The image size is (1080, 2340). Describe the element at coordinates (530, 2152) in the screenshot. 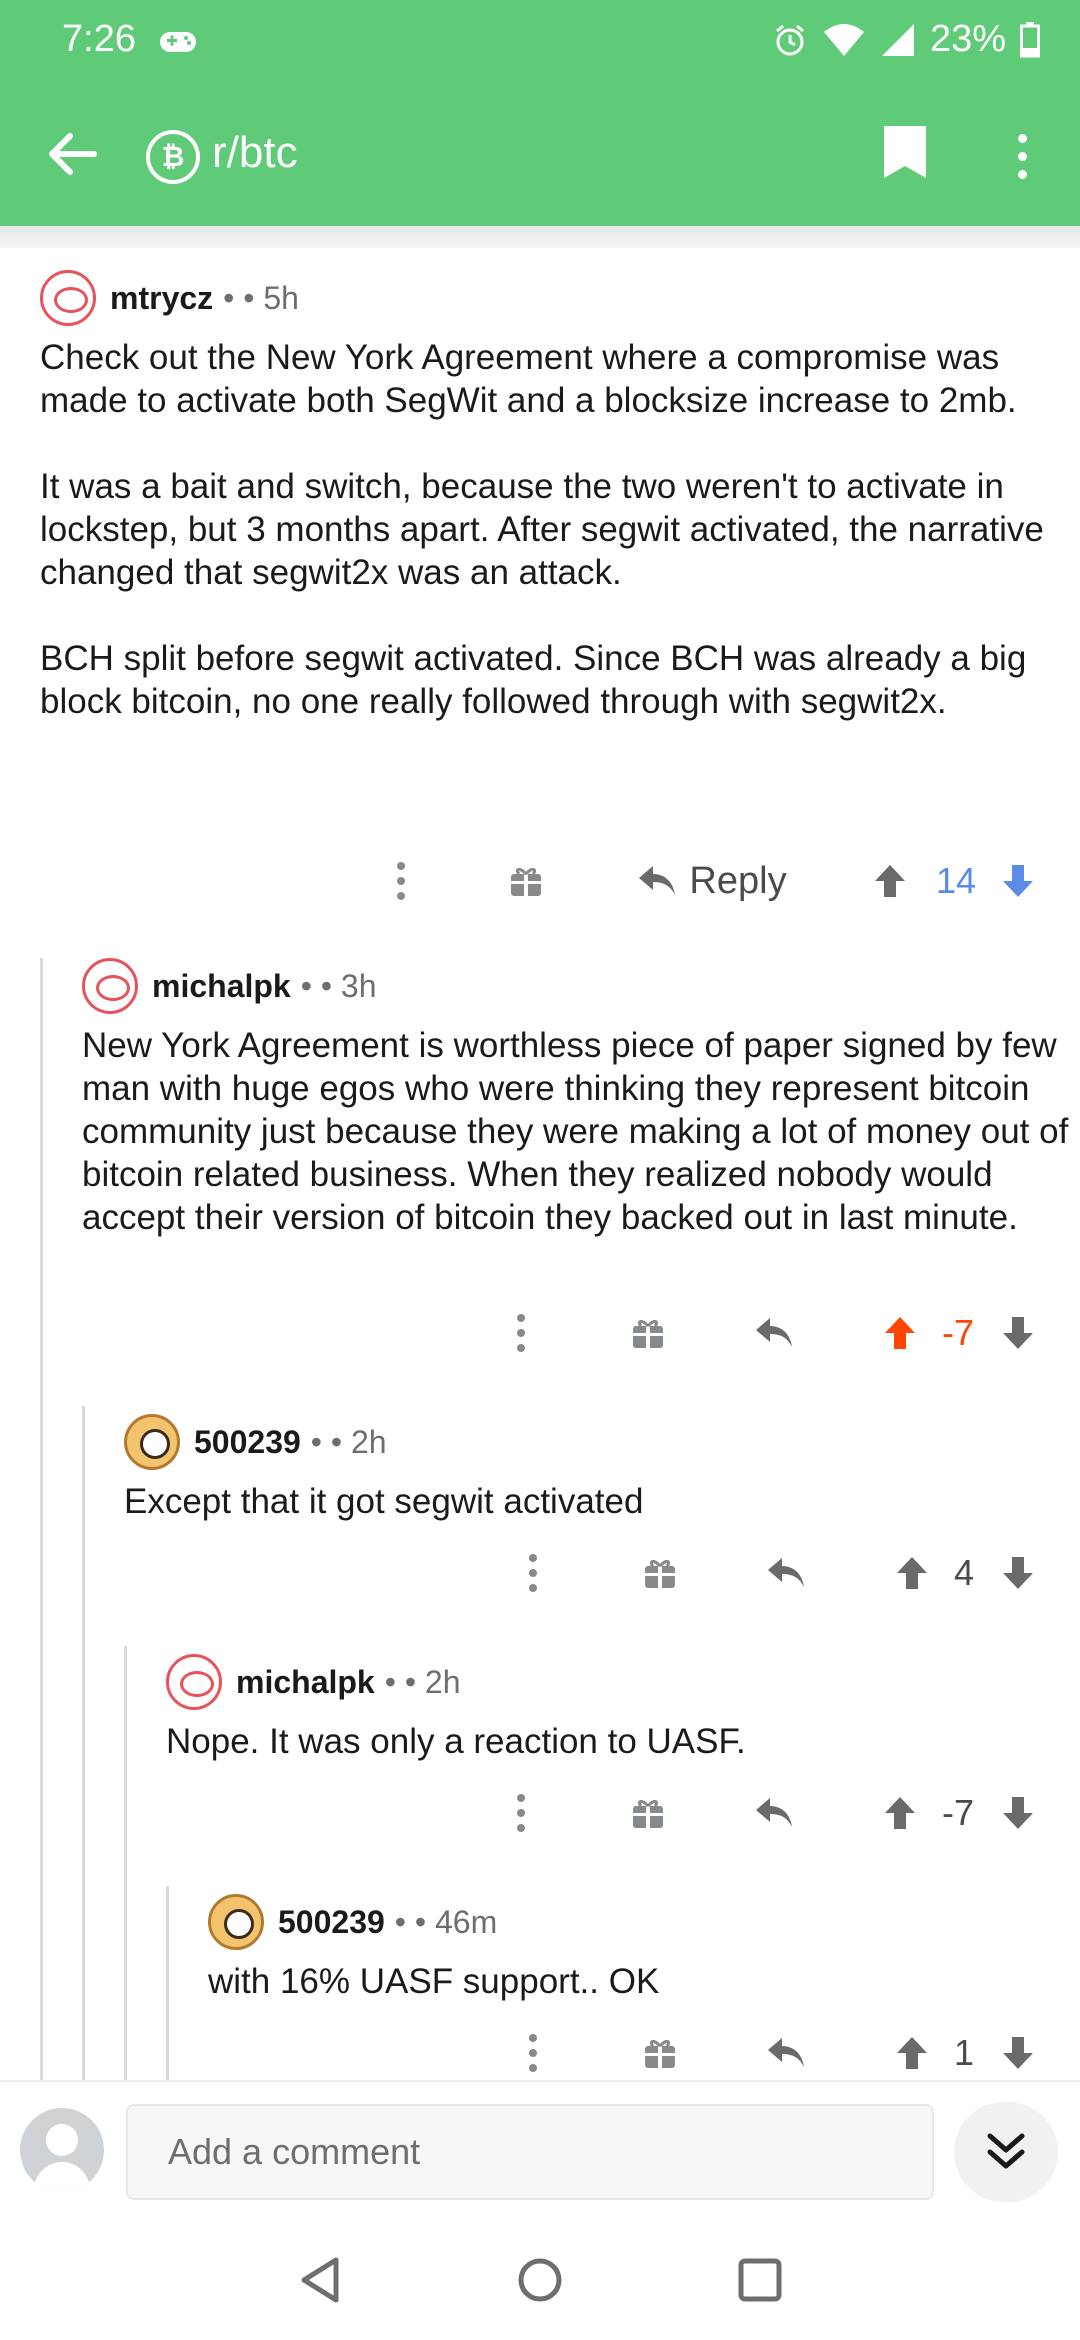

I see `add-comment-input` at that location.